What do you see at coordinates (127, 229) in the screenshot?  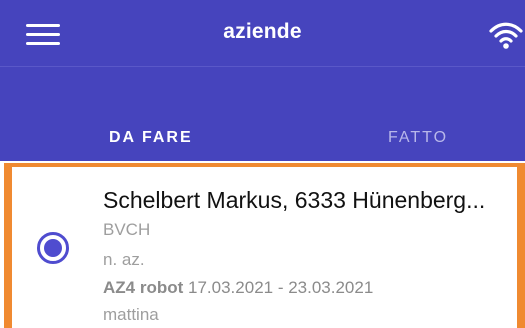 I see `item-org: BVCH` at bounding box center [127, 229].